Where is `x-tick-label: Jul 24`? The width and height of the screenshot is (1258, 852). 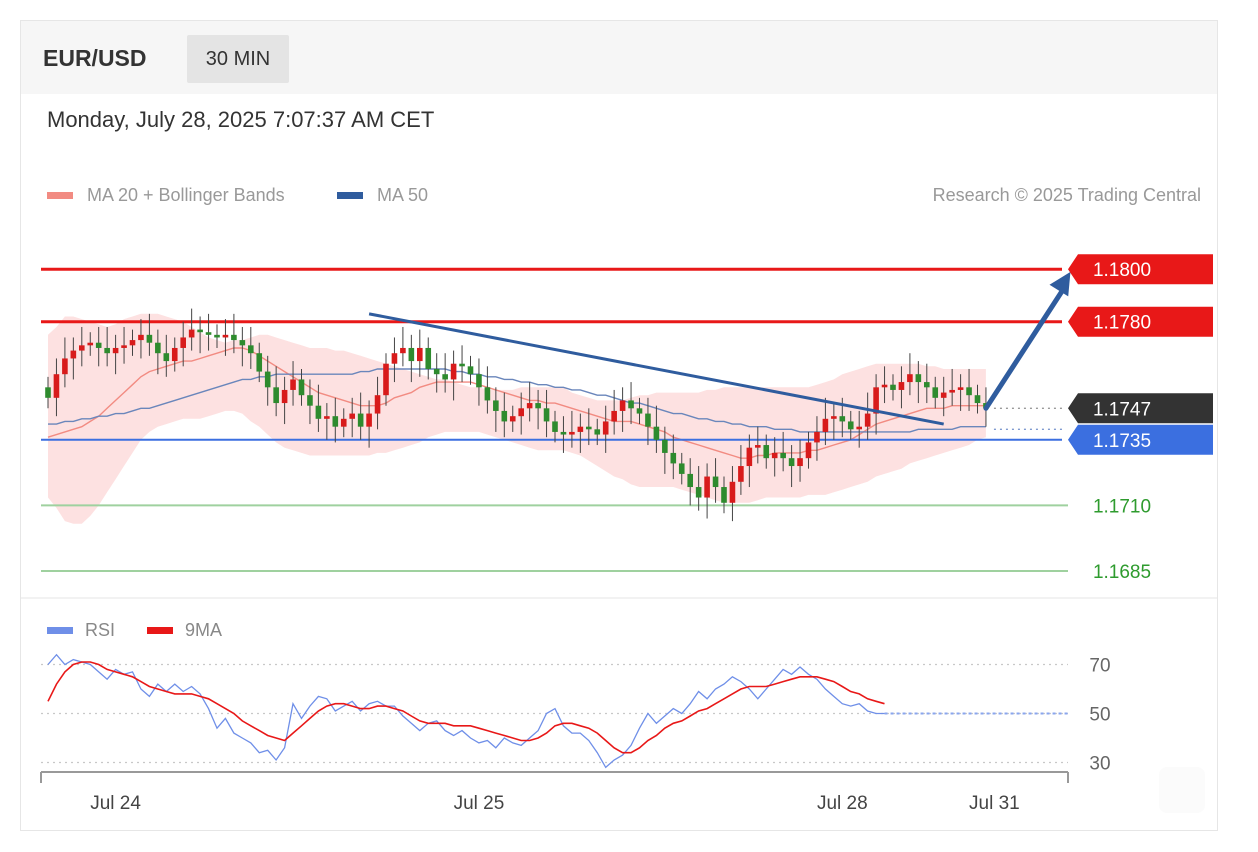 x-tick-label: Jul 24 is located at coordinates (115, 803).